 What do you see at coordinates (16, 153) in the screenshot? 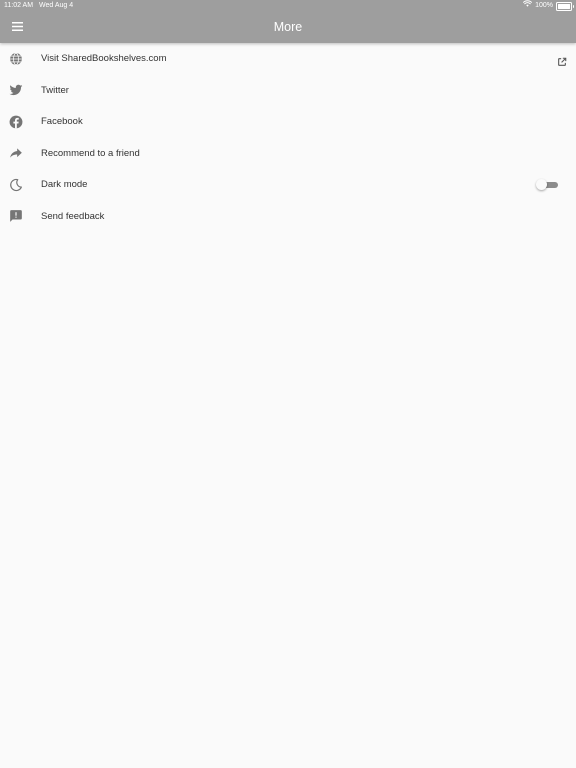
I see `share-arrow-icon` at bounding box center [16, 153].